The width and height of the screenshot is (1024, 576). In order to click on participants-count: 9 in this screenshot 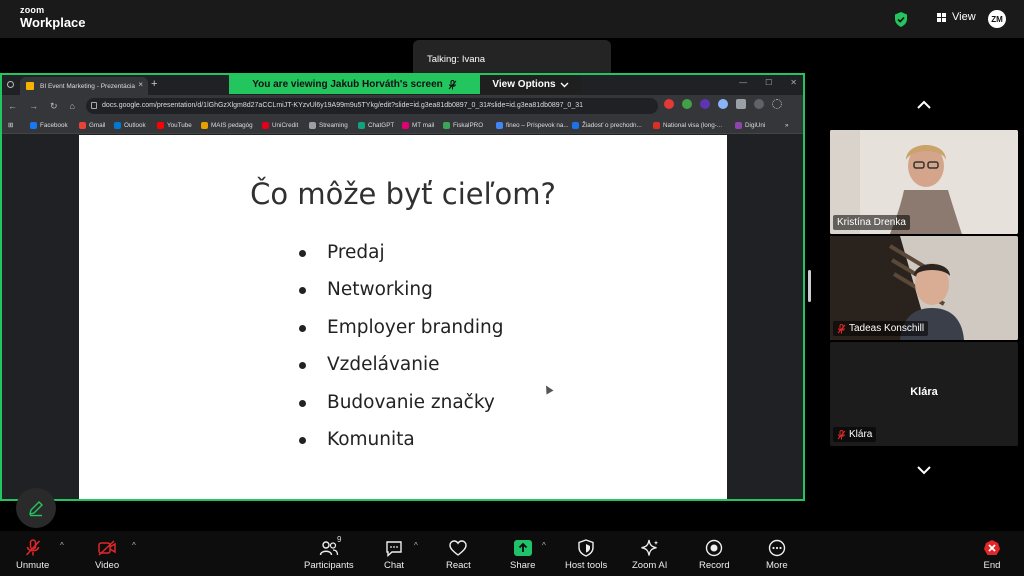, I will do `click(339, 539)`.